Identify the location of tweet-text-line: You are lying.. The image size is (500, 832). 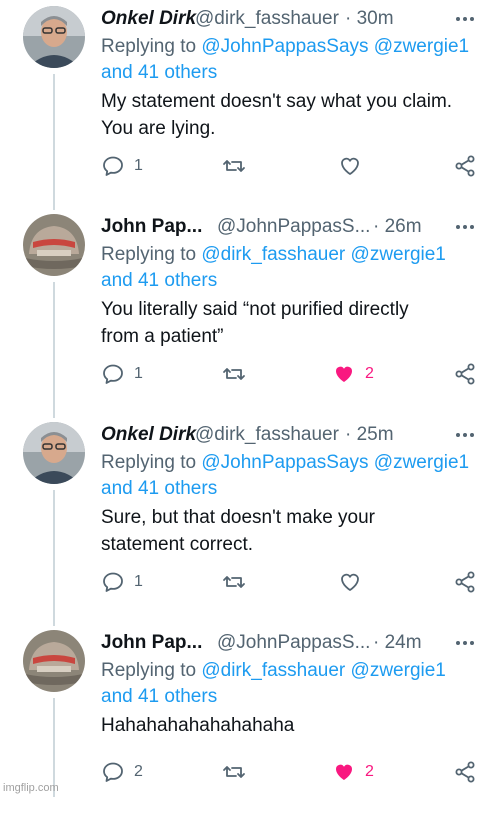
(158, 128).